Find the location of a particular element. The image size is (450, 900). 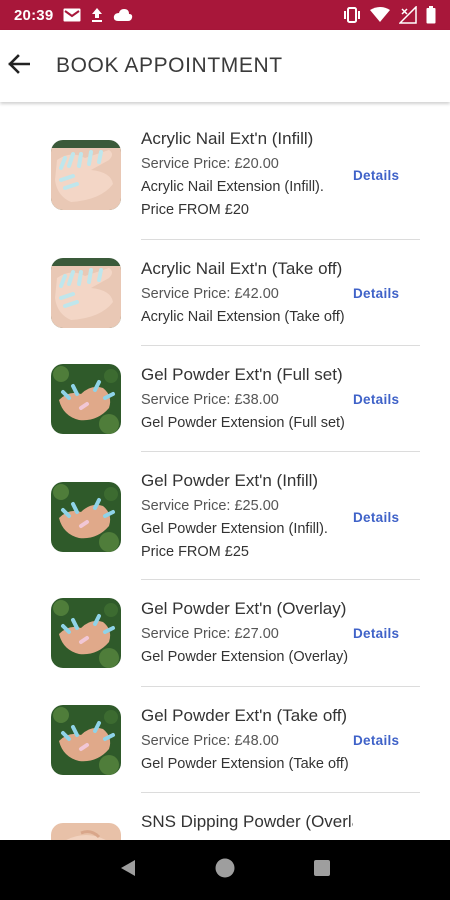

status-right-icons is located at coordinates (389, 15).